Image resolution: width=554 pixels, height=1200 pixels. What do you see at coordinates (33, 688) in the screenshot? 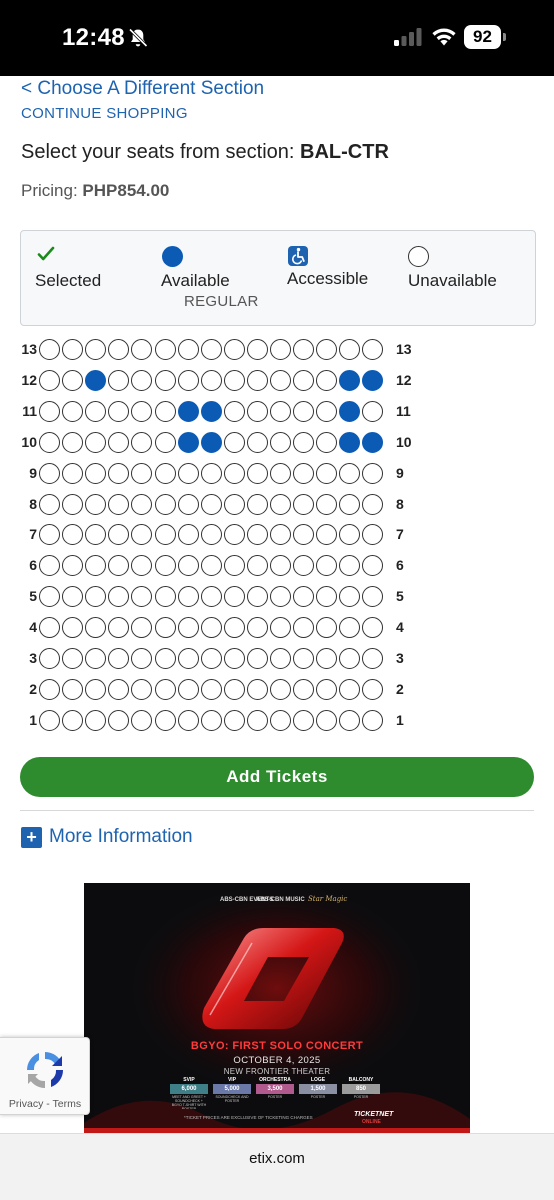
I see `row-label-left: 2` at bounding box center [33, 688].